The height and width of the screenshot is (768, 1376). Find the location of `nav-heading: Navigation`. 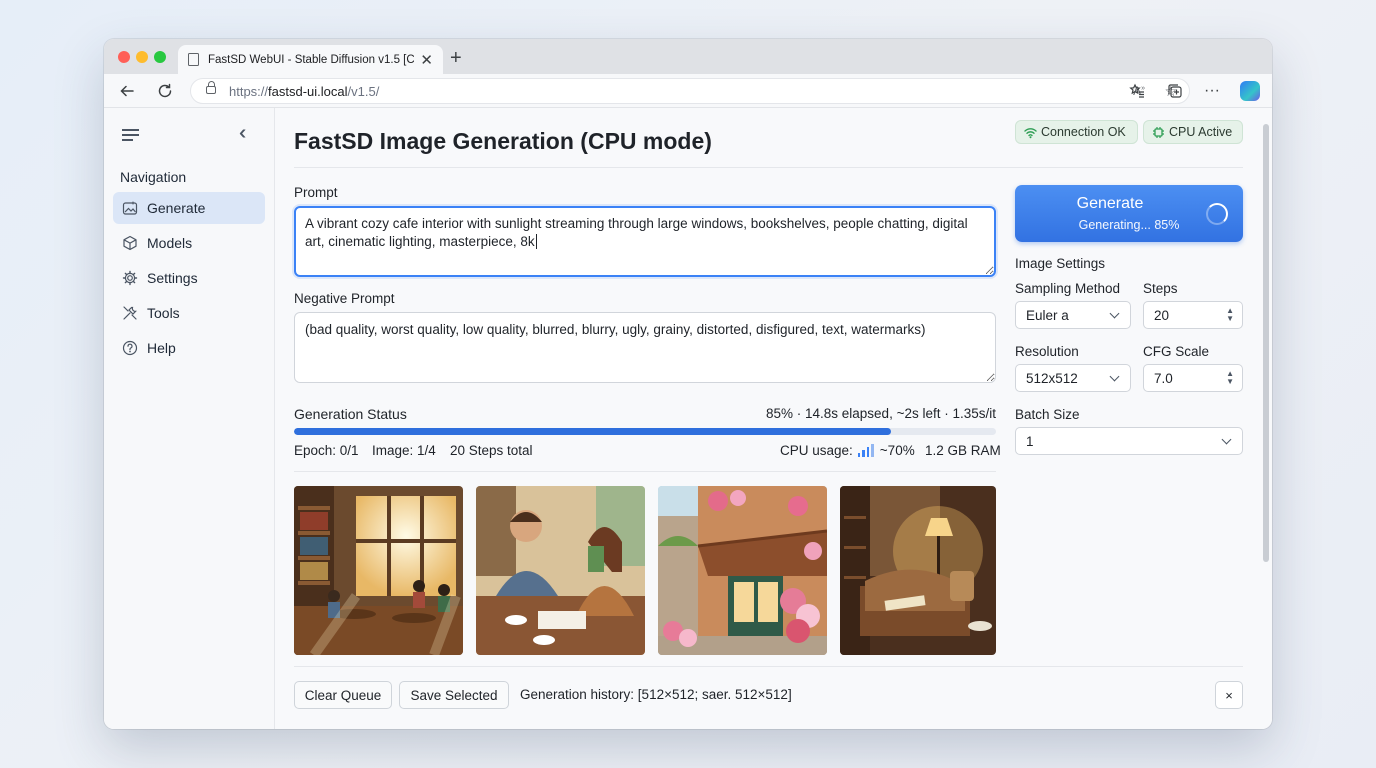

nav-heading: Navigation is located at coordinates (153, 177).